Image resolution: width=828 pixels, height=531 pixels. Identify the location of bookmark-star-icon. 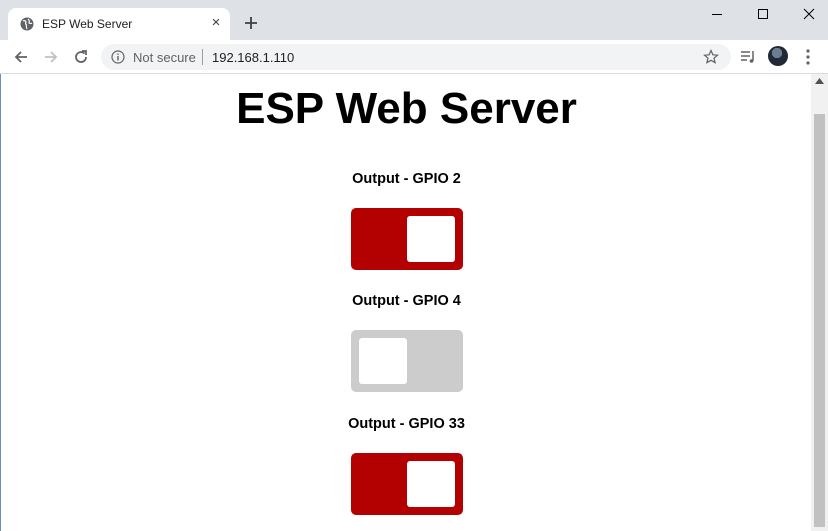
(711, 57).